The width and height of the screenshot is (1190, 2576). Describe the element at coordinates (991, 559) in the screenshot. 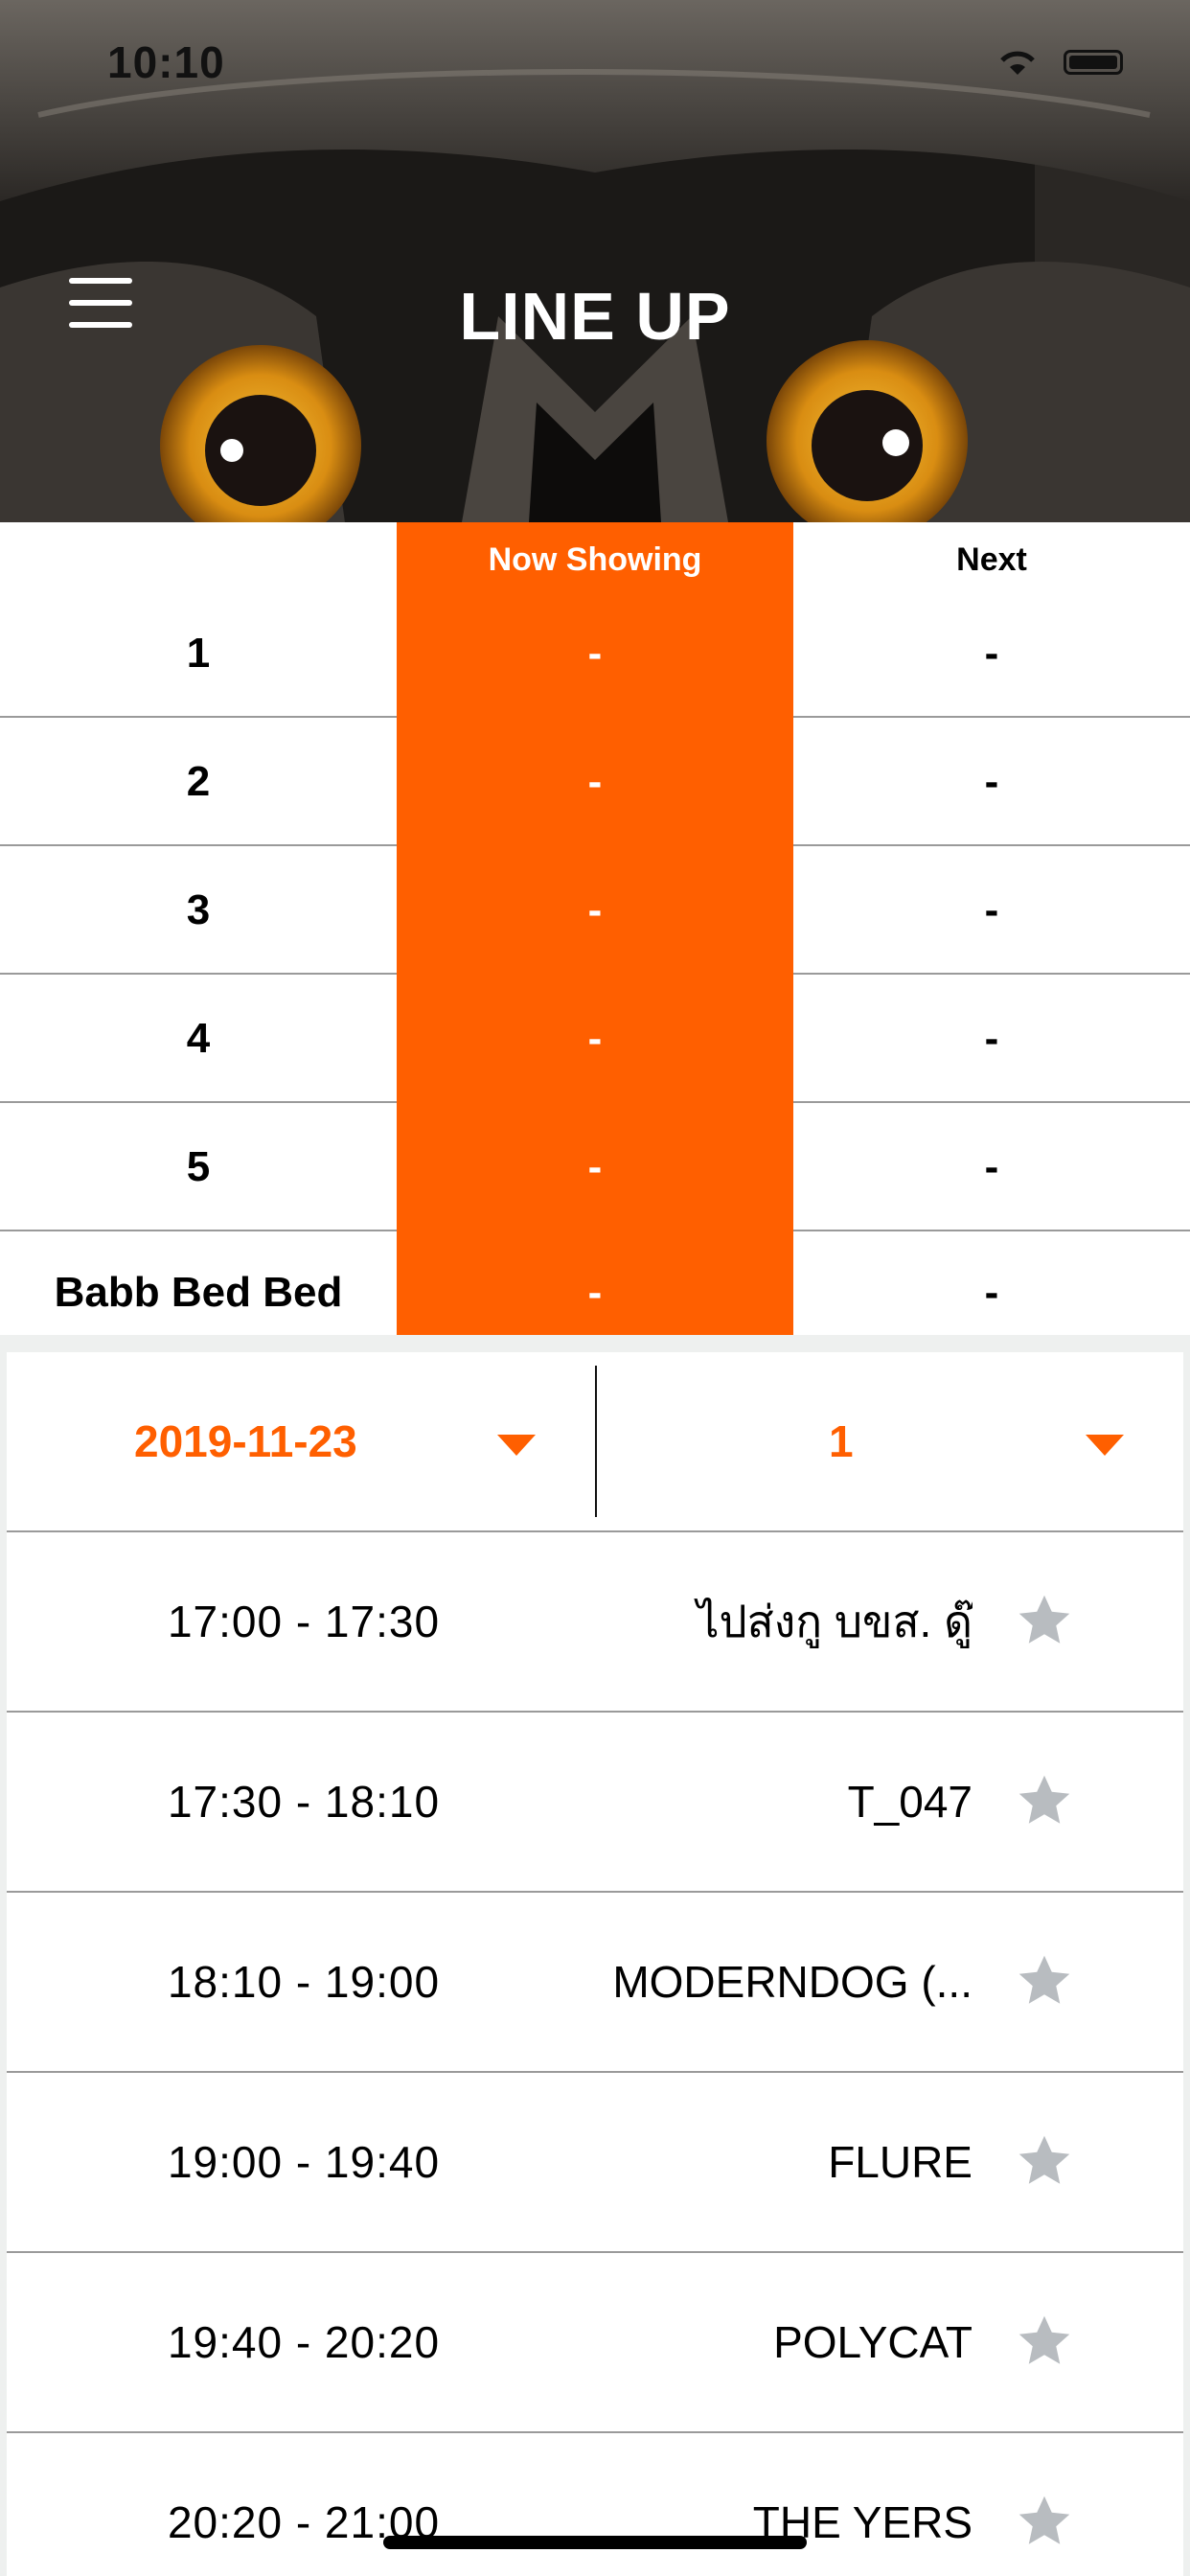

I see `column-header-next: Next` at that location.